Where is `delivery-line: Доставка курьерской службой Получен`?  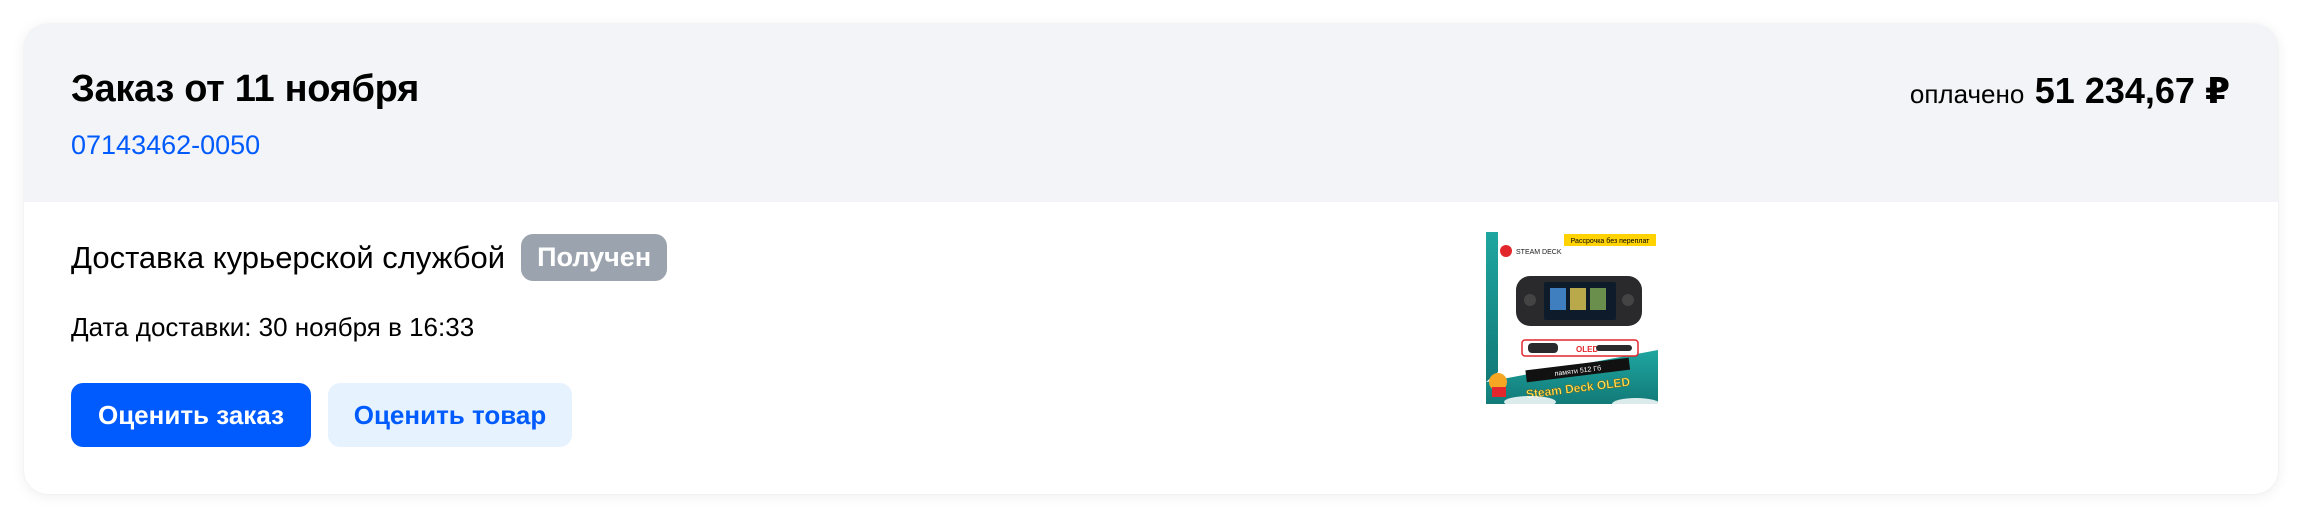 delivery-line: Доставка курьерской службой Получен is located at coordinates (369, 257).